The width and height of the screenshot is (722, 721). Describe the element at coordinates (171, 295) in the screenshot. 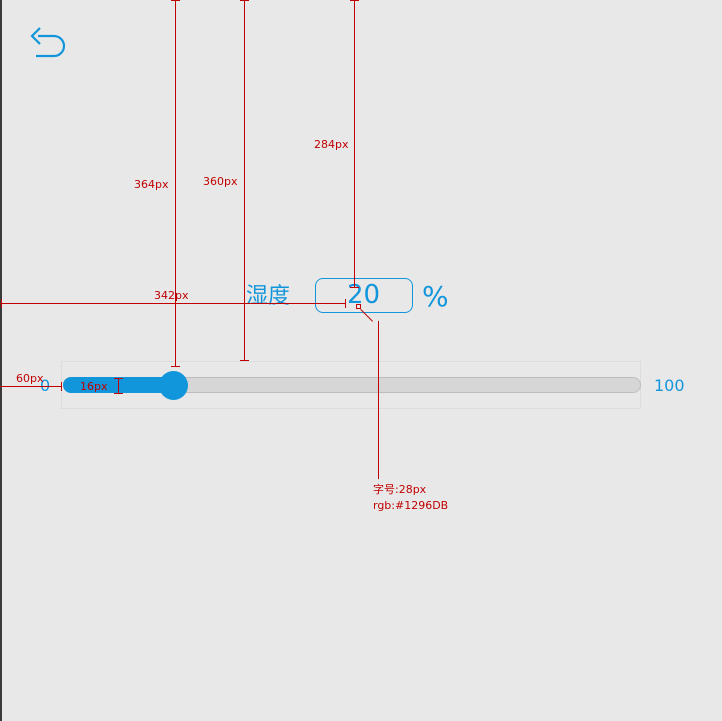

I see `measure-label-342: 342px` at that location.